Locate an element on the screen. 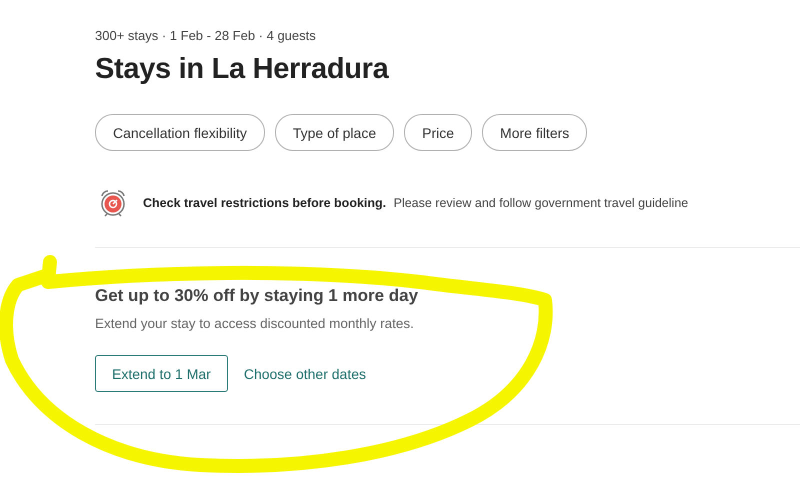 The image size is (800, 500). filter-chip: Cancellation flexibility is located at coordinates (180, 132).